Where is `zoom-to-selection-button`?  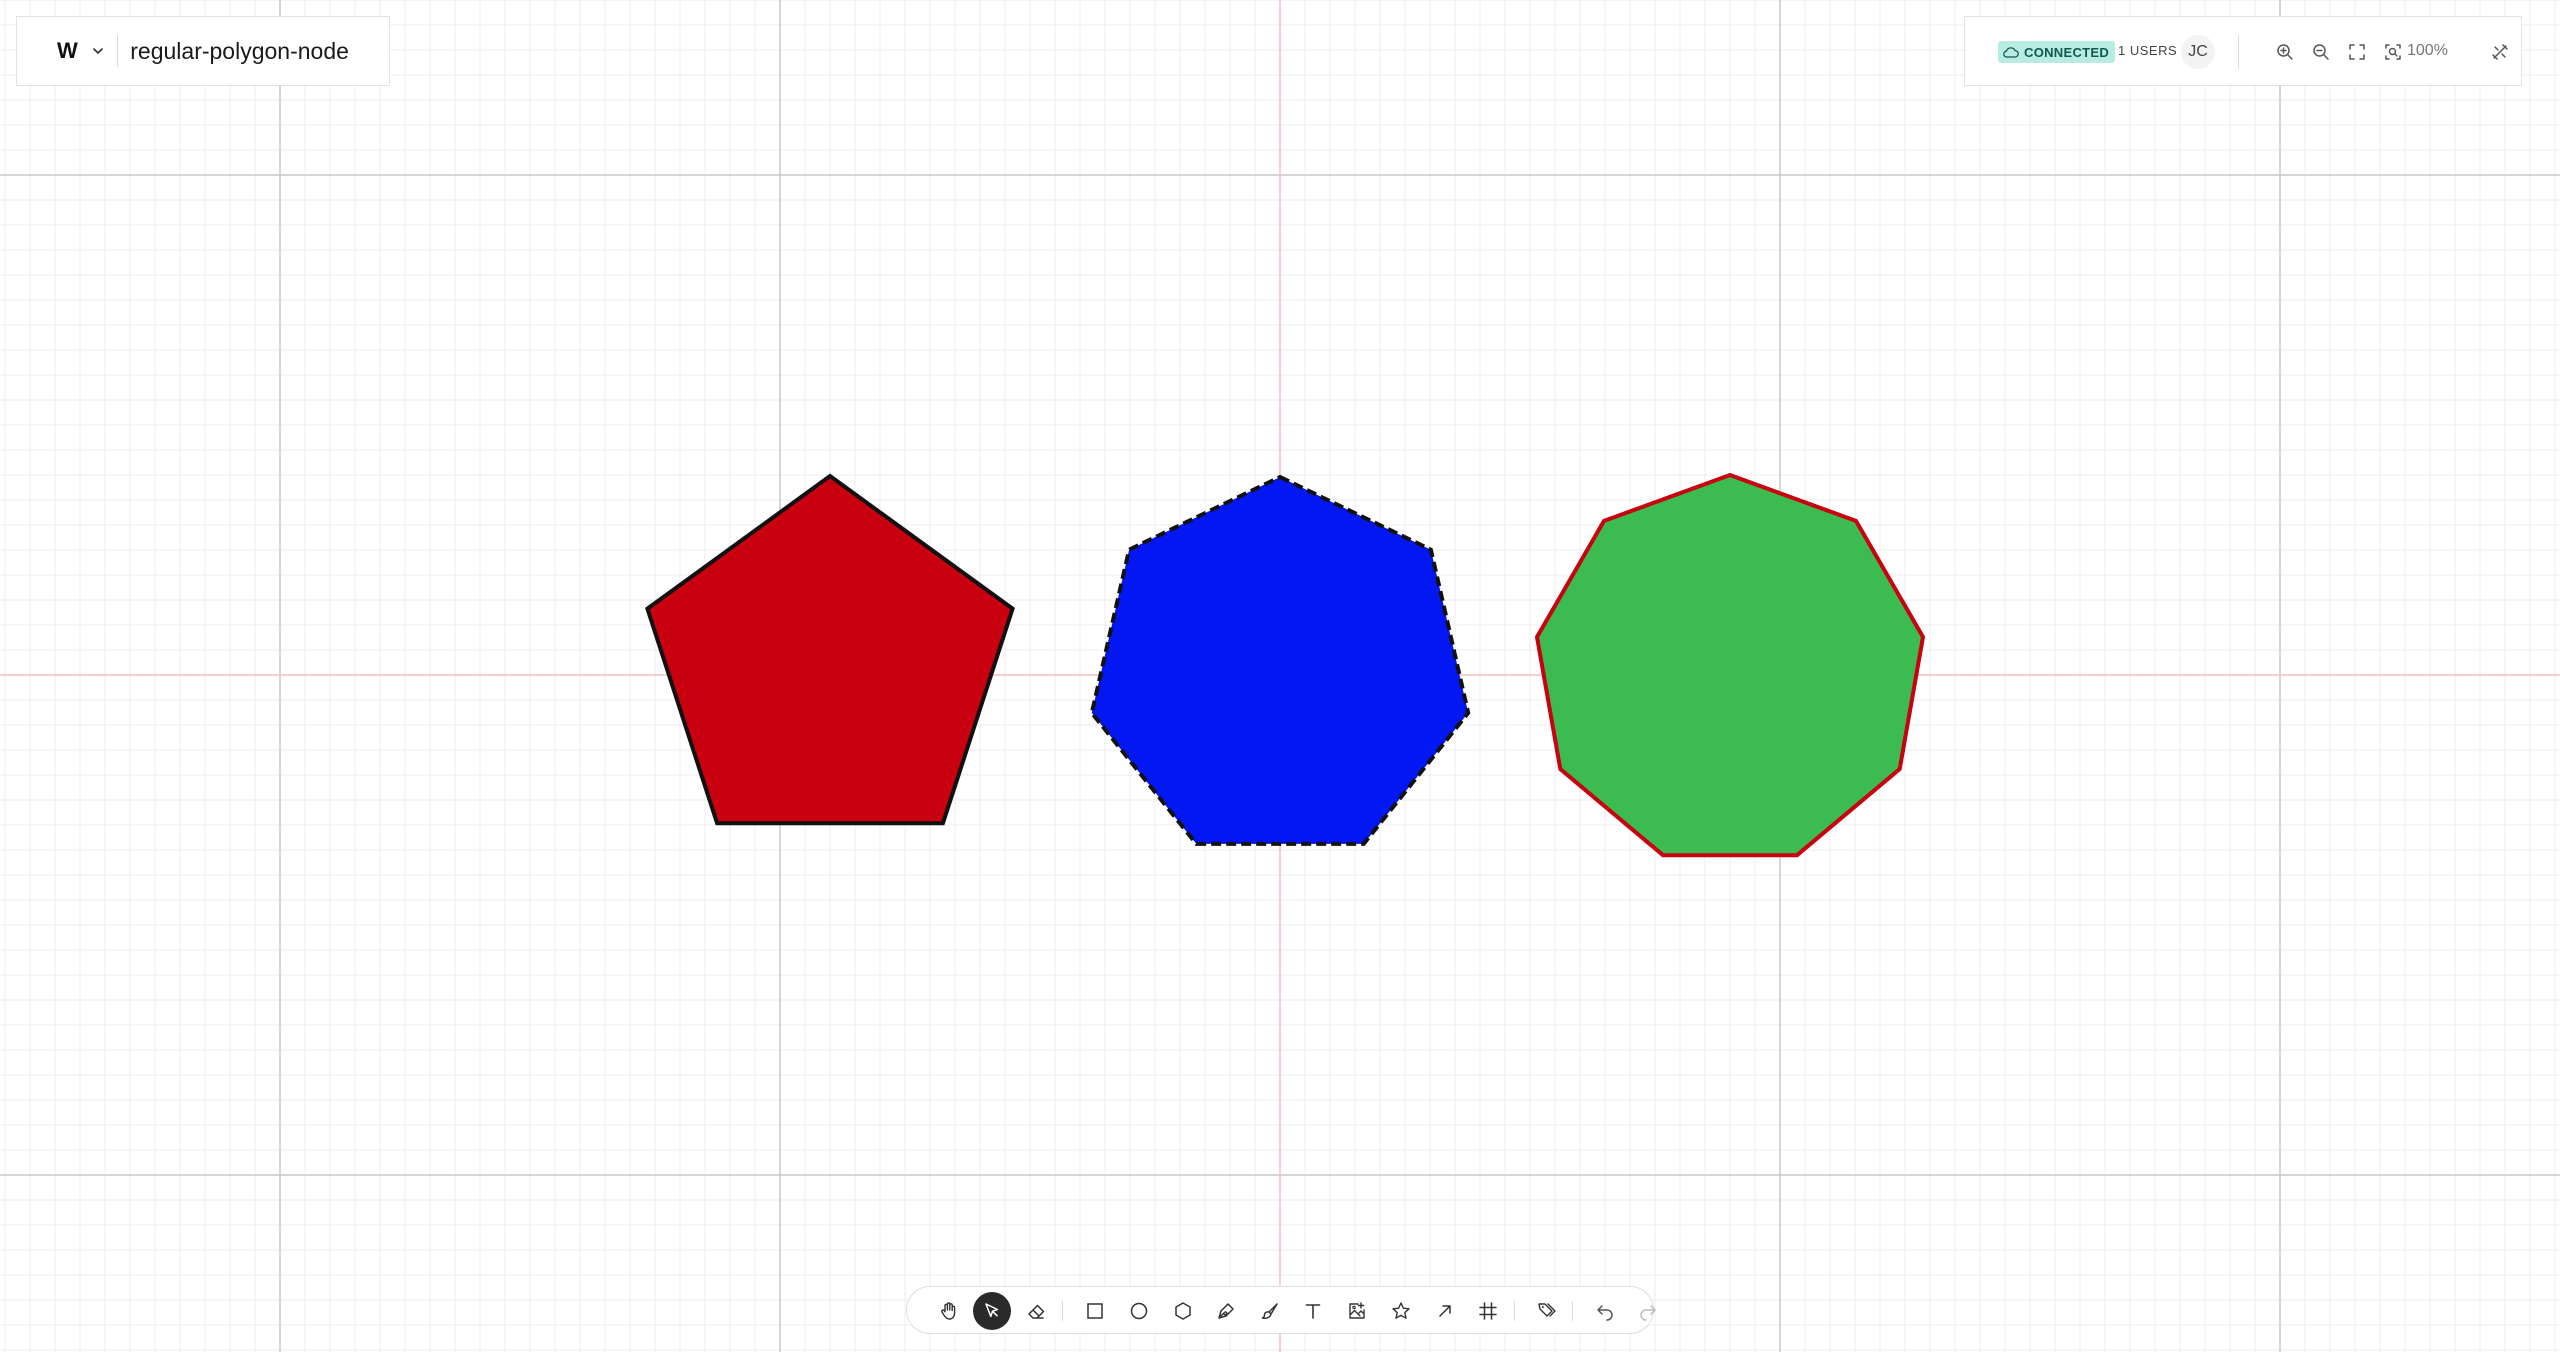
zoom-to-selection-button is located at coordinates (2393, 52).